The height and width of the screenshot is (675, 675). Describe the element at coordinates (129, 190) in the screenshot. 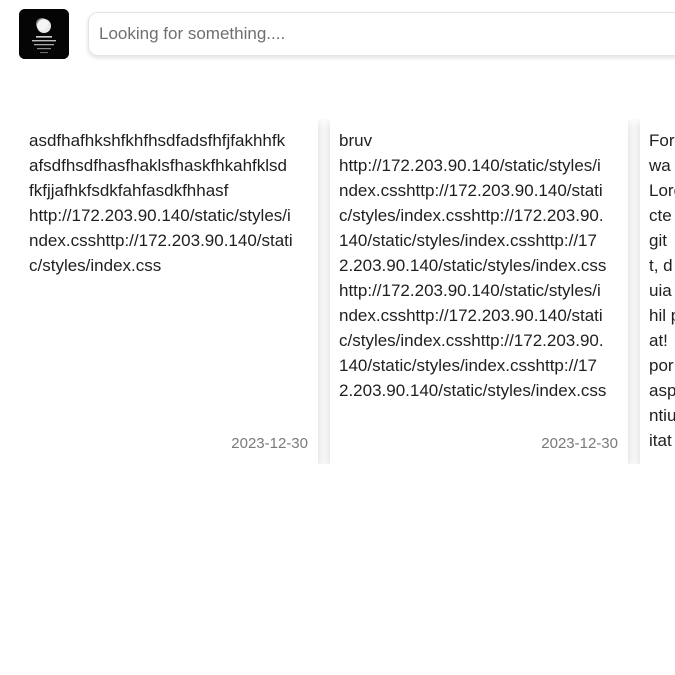

I see `note-line: fkfjjafhkfsdkfahfasdkfhhasf` at that location.